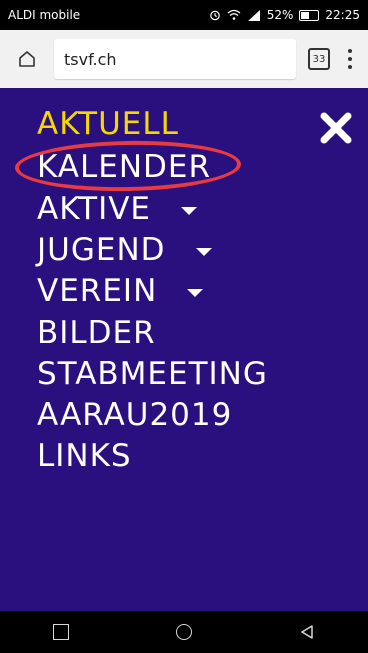  Describe the element at coordinates (44, 15) in the screenshot. I see `carrier-name: ALDI mobile` at that location.